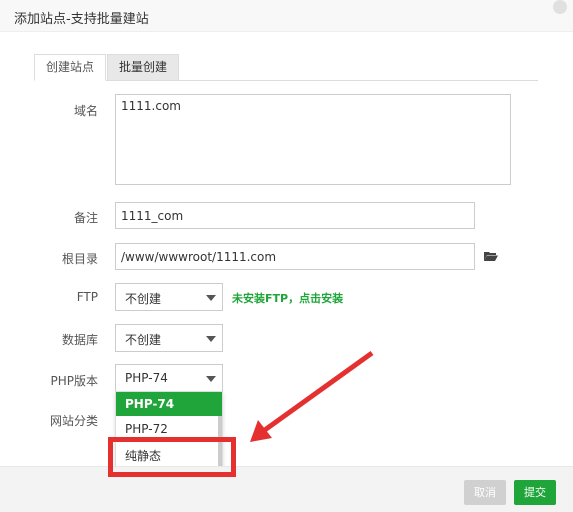 The width and height of the screenshot is (573, 512). What do you see at coordinates (169, 404) in the screenshot?
I see `php-option-74: PHP-74` at bounding box center [169, 404].